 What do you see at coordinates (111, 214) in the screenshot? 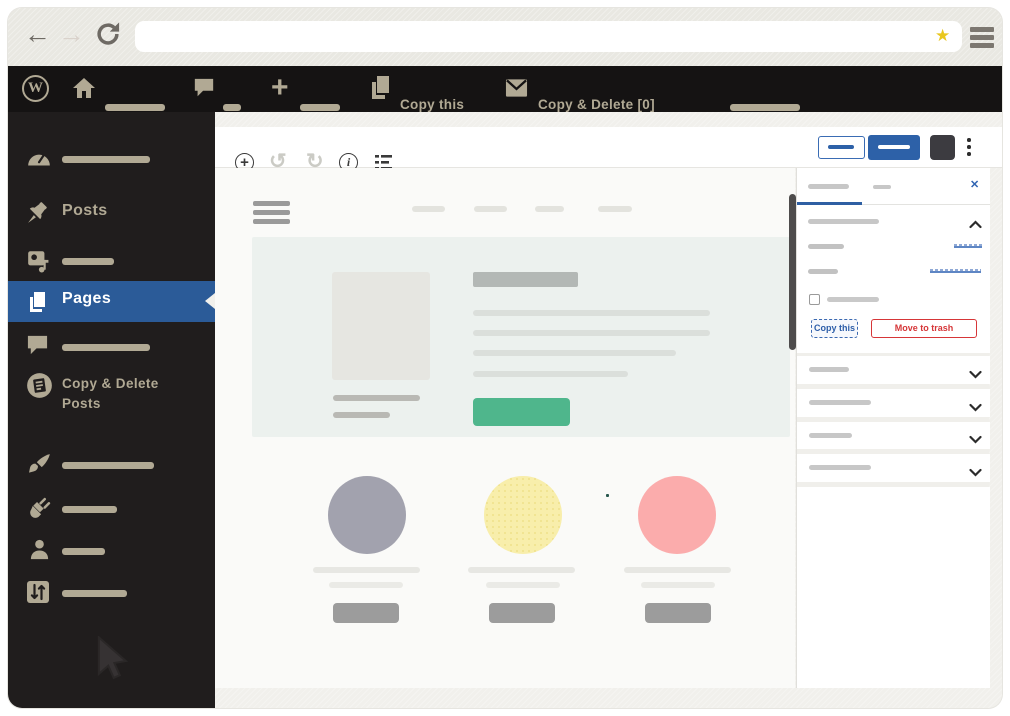
I see `sidebar-item-posts: Posts` at bounding box center [111, 214].